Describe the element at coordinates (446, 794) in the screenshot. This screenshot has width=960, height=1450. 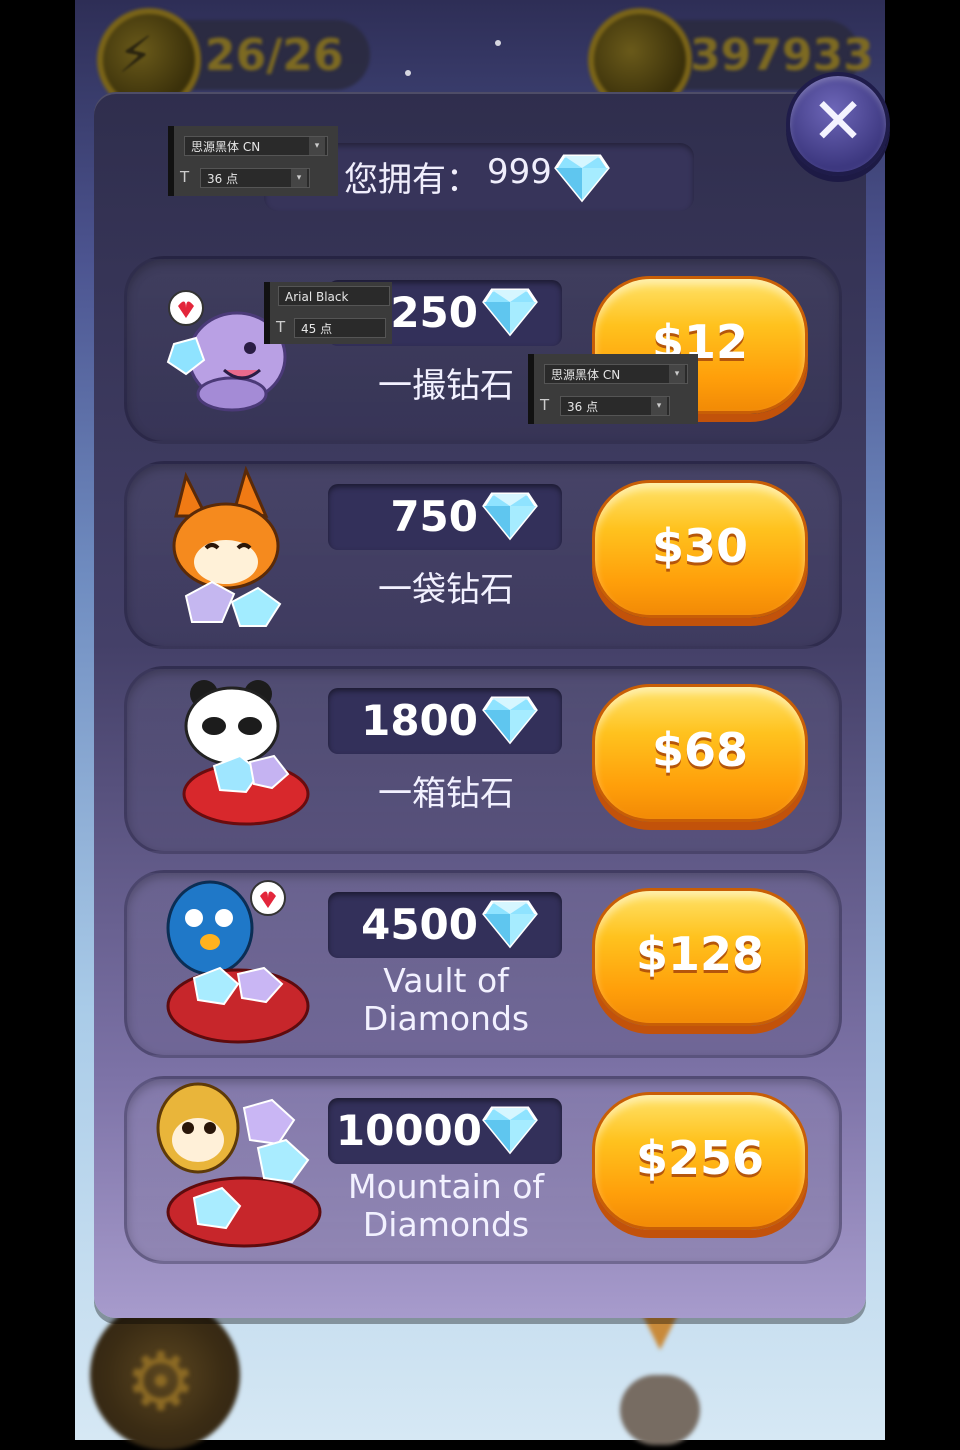
I see `package-name: 一箱钻石` at that location.